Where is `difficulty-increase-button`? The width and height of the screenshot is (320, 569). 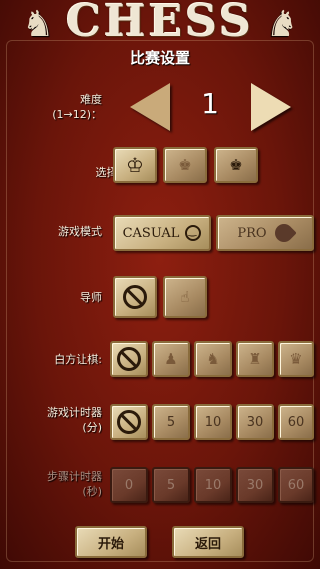 difficulty-increase-button is located at coordinates (271, 107).